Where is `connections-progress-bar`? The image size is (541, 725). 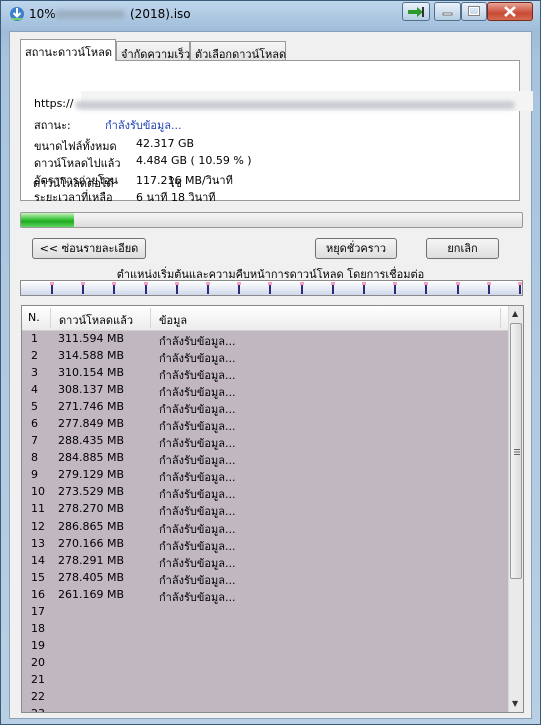 connections-progress-bar is located at coordinates (271, 288).